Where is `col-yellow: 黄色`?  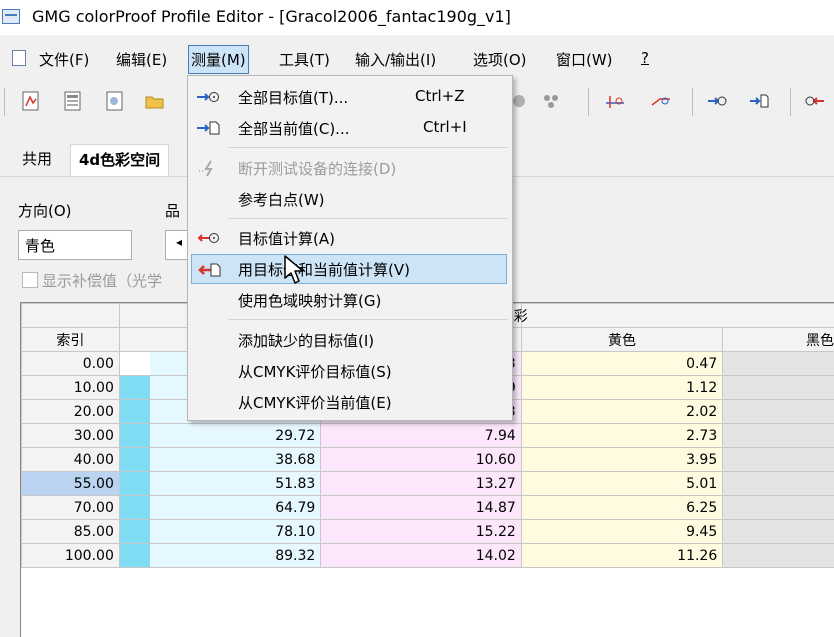 col-yellow: 黄色 is located at coordinates (621, 340).